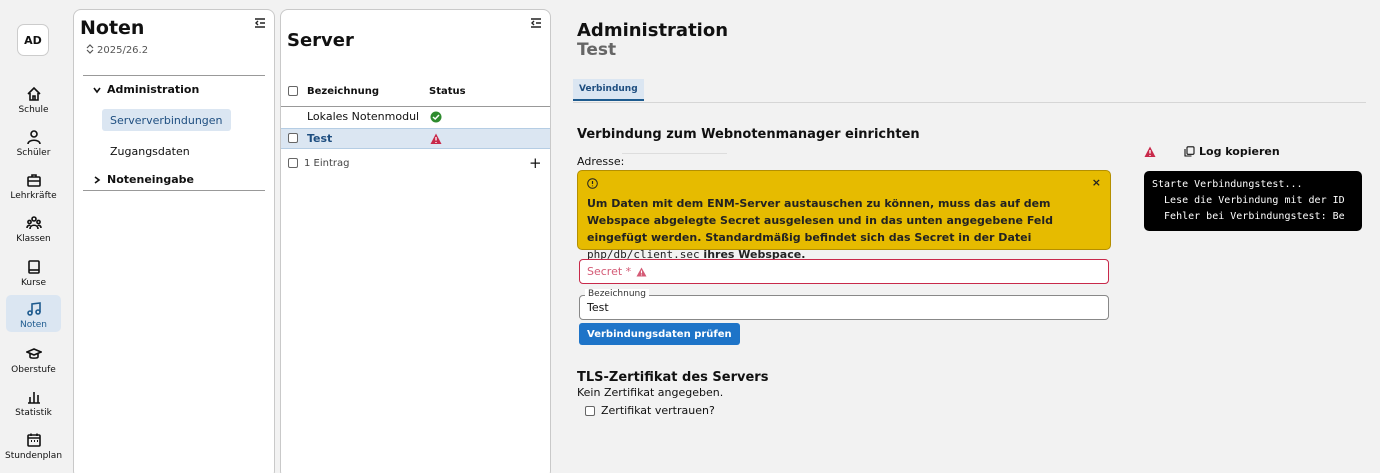  I want to click on bezeichnung-input: Bezeichnung Test, so click(844, 304).